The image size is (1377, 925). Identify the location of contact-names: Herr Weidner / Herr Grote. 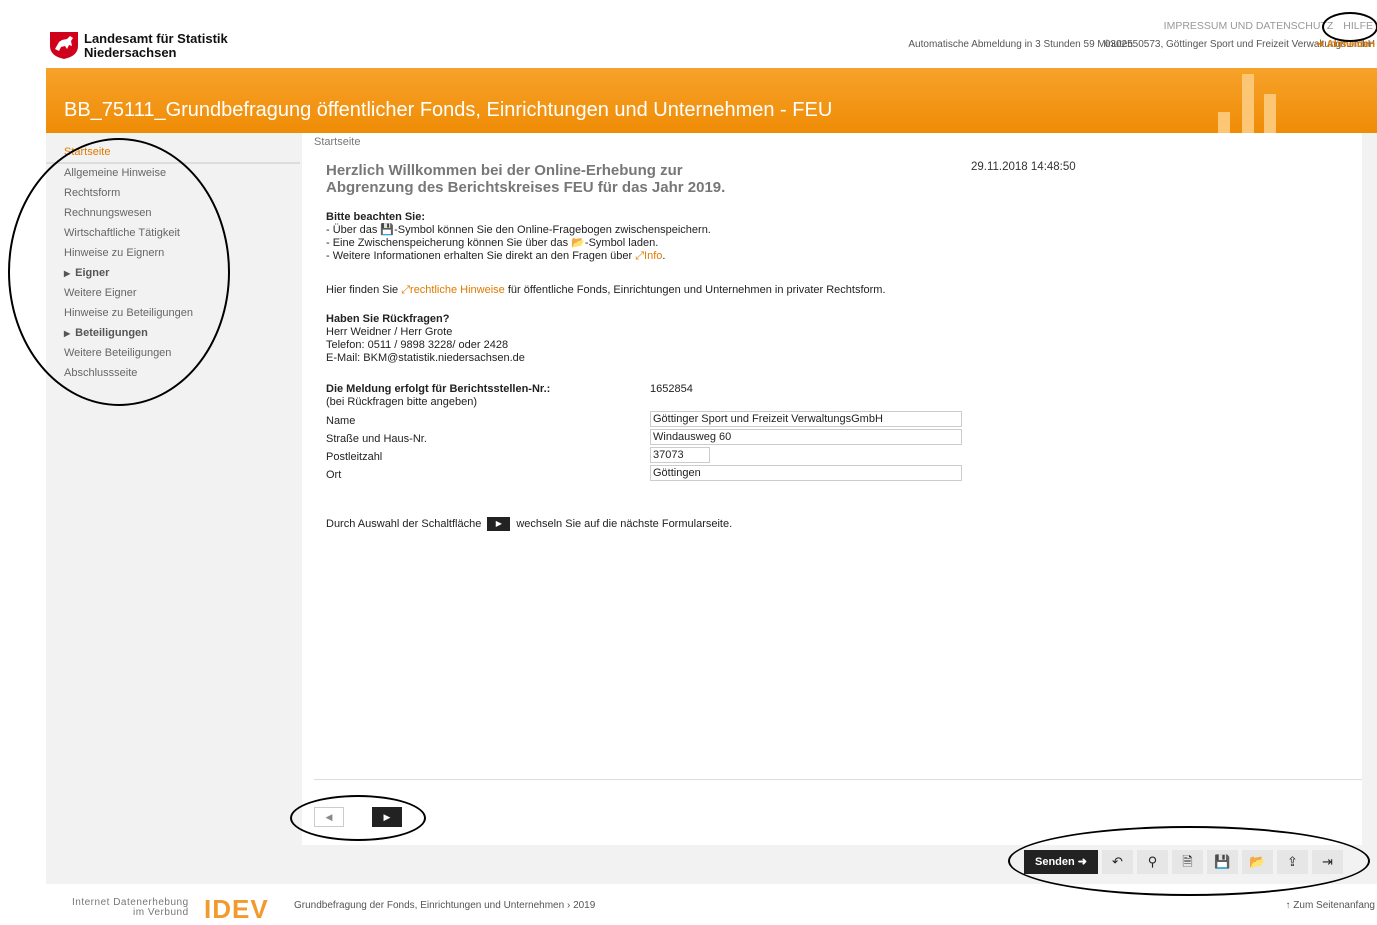
(389, 332).